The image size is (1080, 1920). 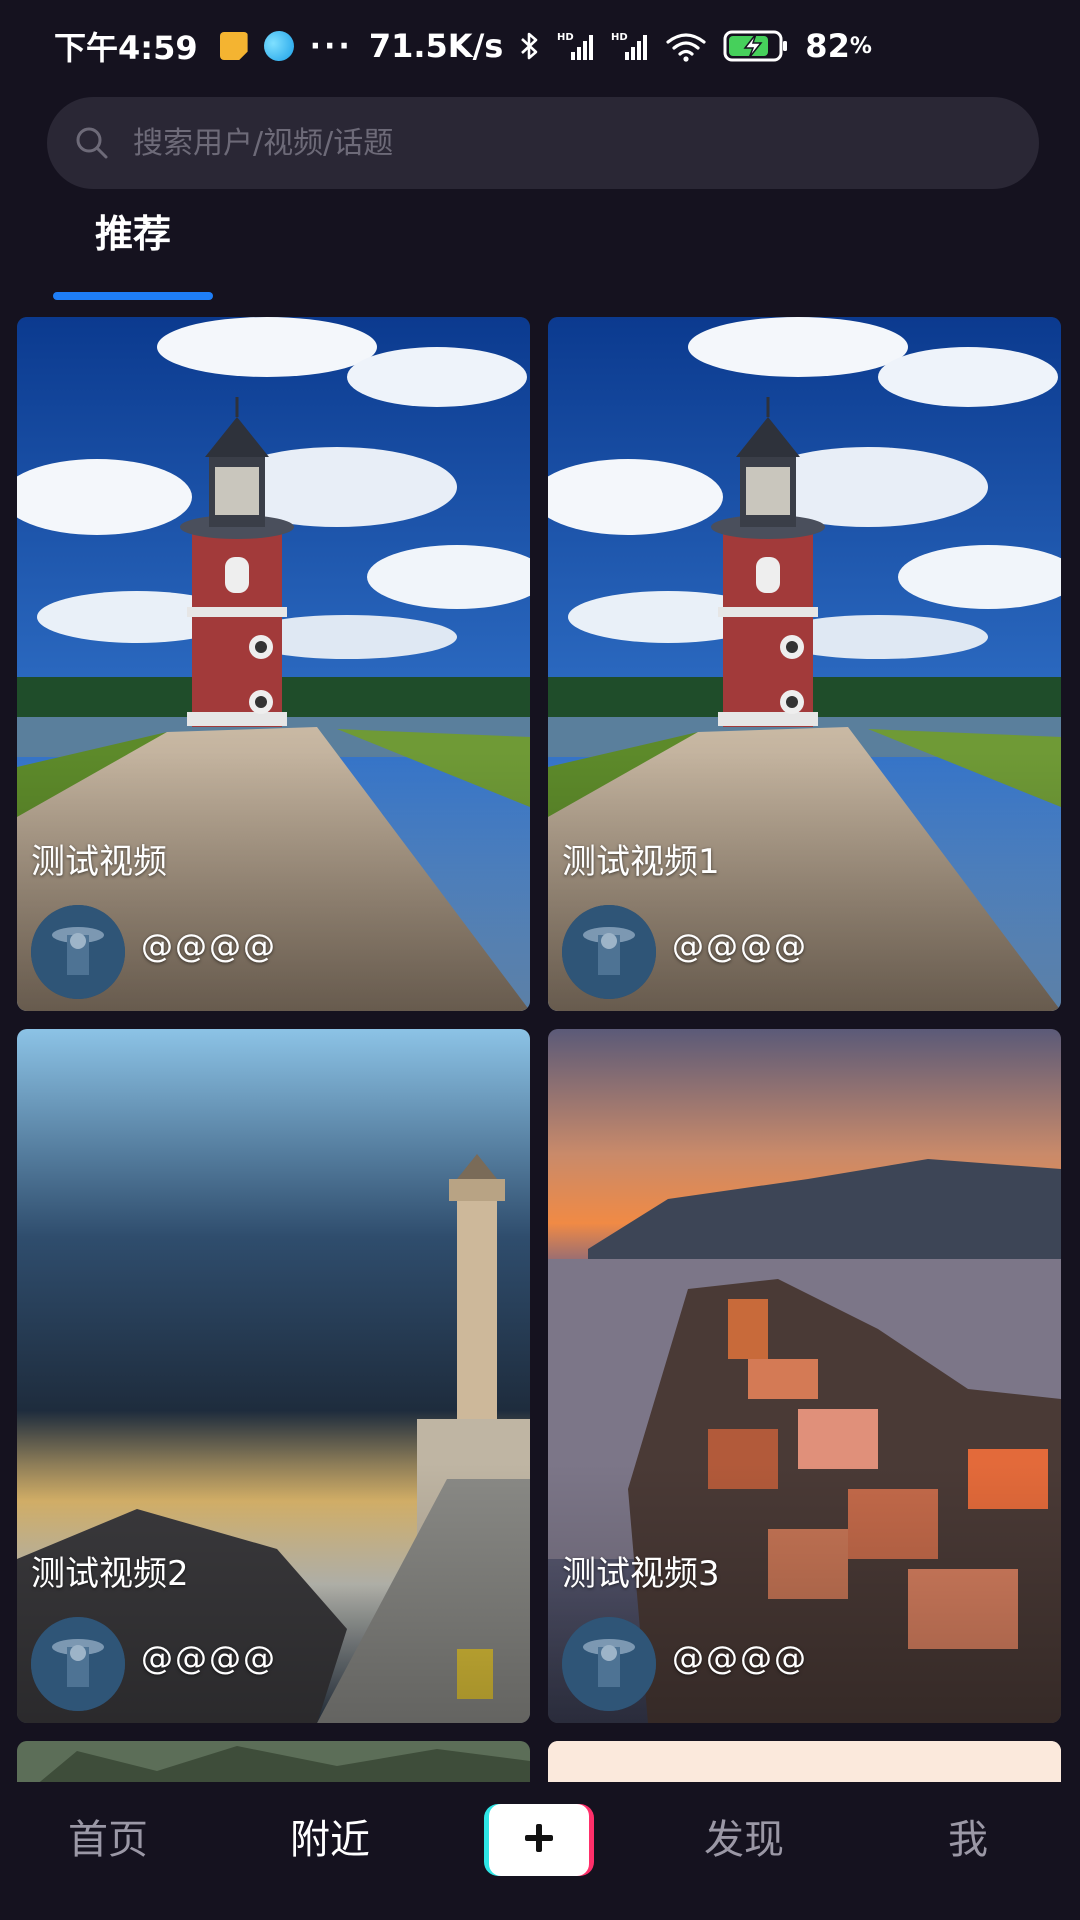 What do you see at coordinates (968, 1840) in the screenshot?
I see `nav-me: 我` at bounding box center [968, 1840].